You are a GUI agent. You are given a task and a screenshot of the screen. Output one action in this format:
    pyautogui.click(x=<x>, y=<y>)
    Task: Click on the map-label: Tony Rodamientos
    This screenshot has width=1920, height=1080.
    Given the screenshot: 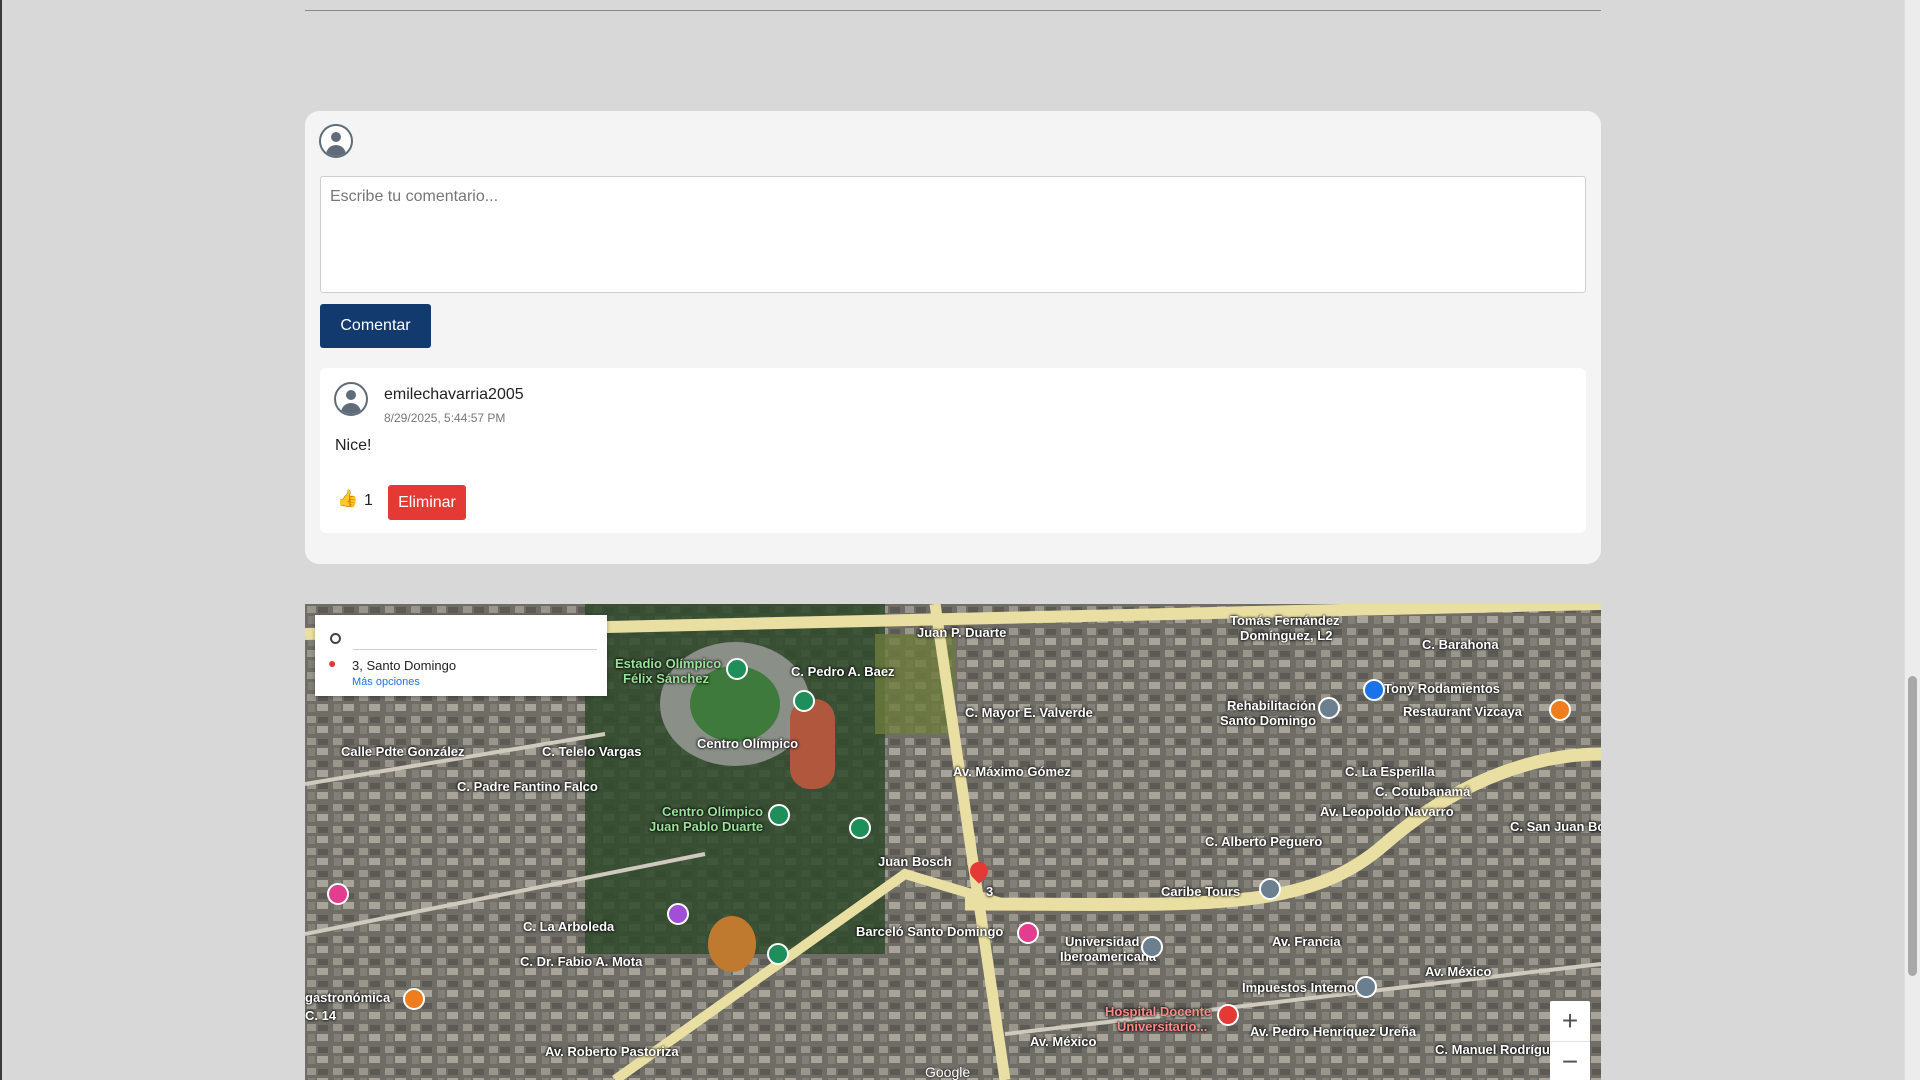 What is the action you would take?
    pyautogui.click(x=1442, y=688)
    